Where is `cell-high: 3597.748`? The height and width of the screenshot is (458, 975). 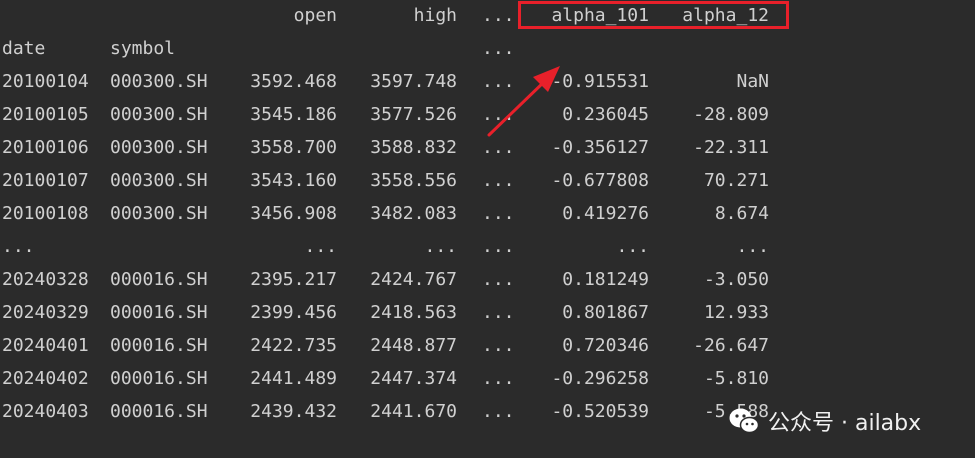 cell-high: 3597.748 is located at coordinates (413, 81).